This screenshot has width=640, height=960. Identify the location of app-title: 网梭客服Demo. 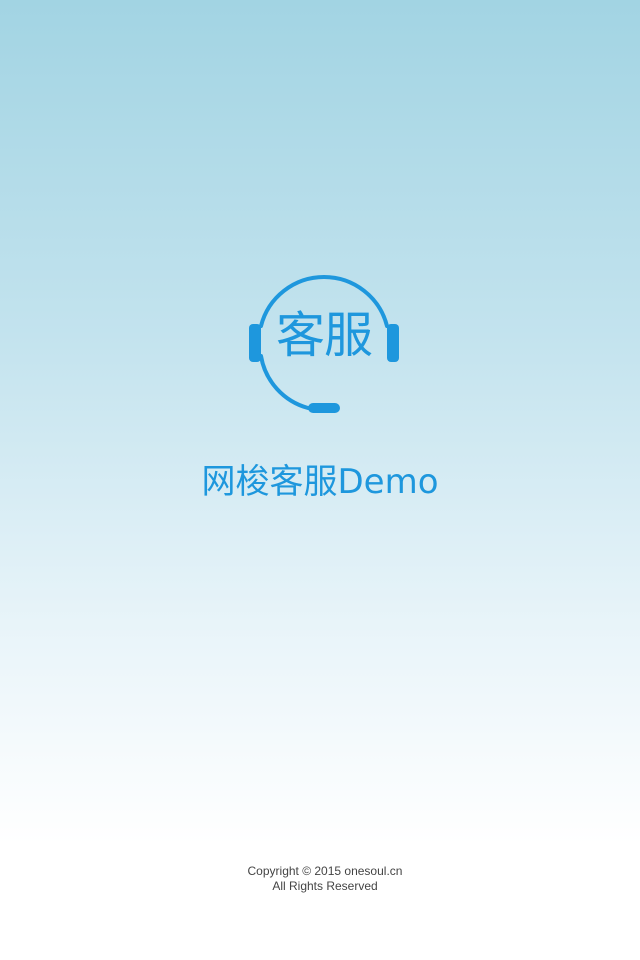
(320, 482).